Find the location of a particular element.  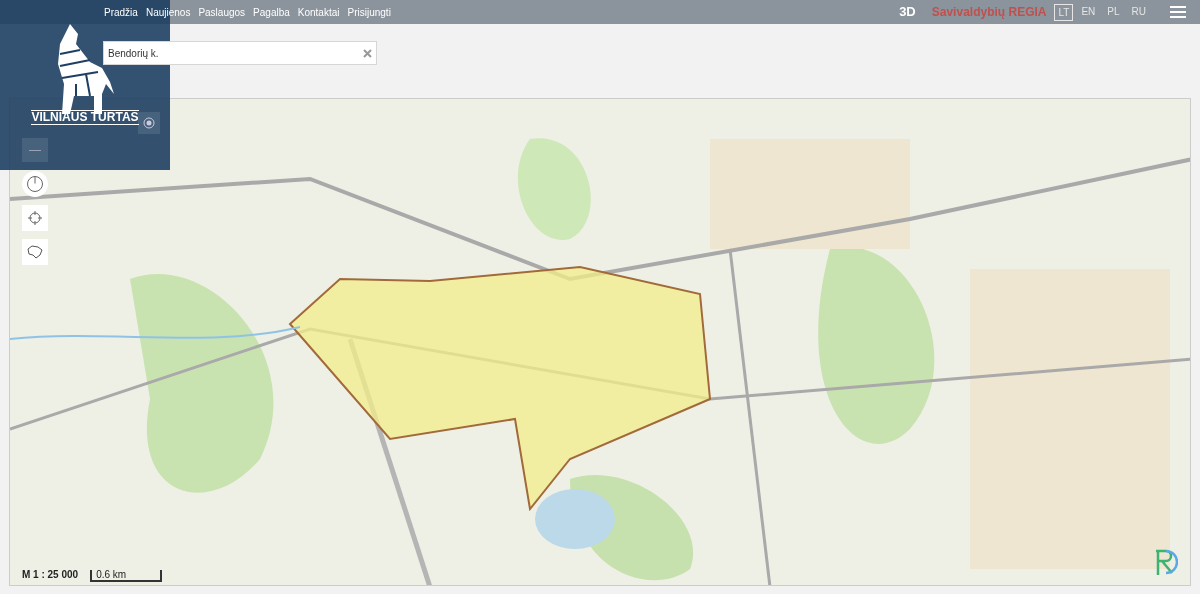

nav-link: Paslaugos is located at coordinates (222, 12).